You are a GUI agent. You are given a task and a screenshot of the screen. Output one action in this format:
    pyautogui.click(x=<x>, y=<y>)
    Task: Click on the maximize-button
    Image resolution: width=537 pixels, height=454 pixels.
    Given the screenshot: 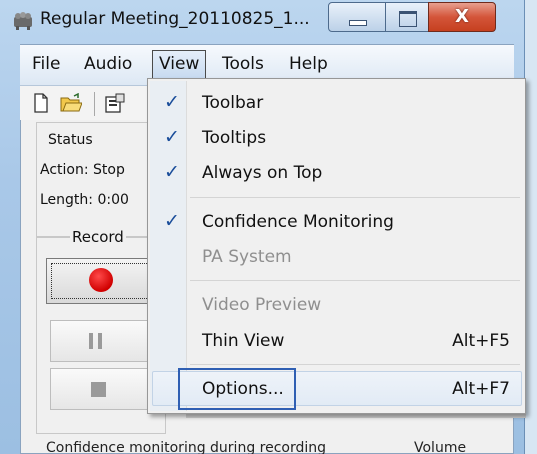 What is the action you would take?
    pyautogui.click(x=407, y=17)
    